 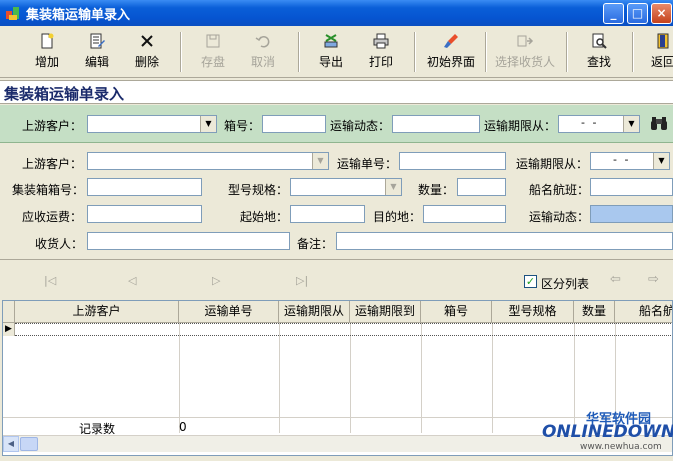 What do you see at coordinates (147, 53) in the screenshot?
I see `delete-button: 删除` at bounding box center [147, 53].